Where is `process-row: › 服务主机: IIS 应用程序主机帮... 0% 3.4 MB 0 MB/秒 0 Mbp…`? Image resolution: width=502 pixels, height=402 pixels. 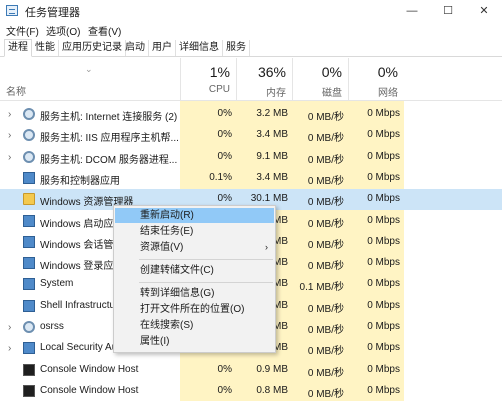
process-row: › 服务主机: IIS 应用程序主机帮... 0% 3.4 MB 0 MB/秒 0 Mbp… is located at coordinates (251, 135).